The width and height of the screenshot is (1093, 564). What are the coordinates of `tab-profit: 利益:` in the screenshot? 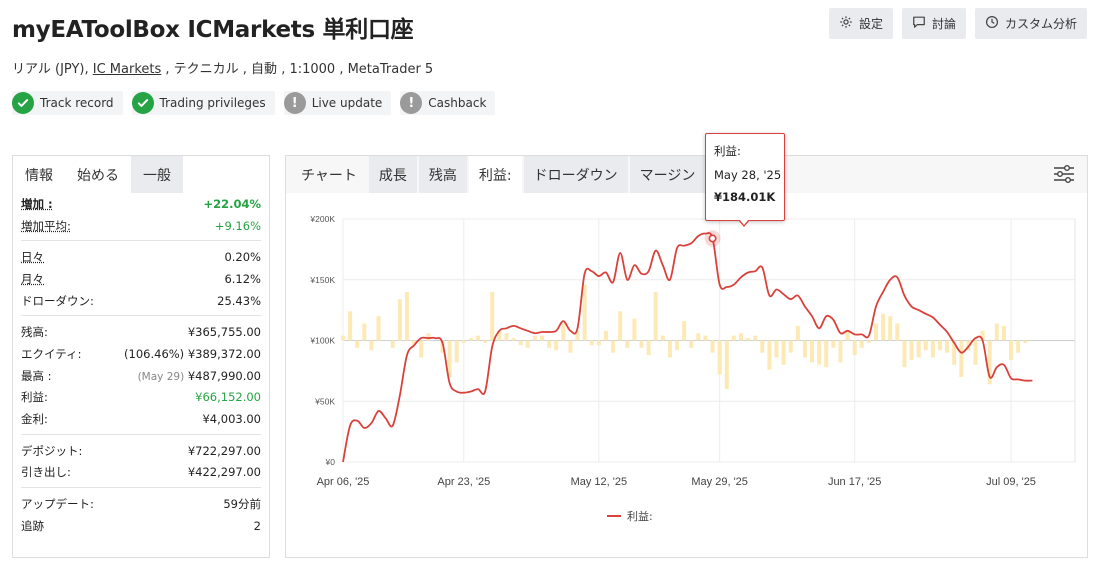 It's located at (495, 174).